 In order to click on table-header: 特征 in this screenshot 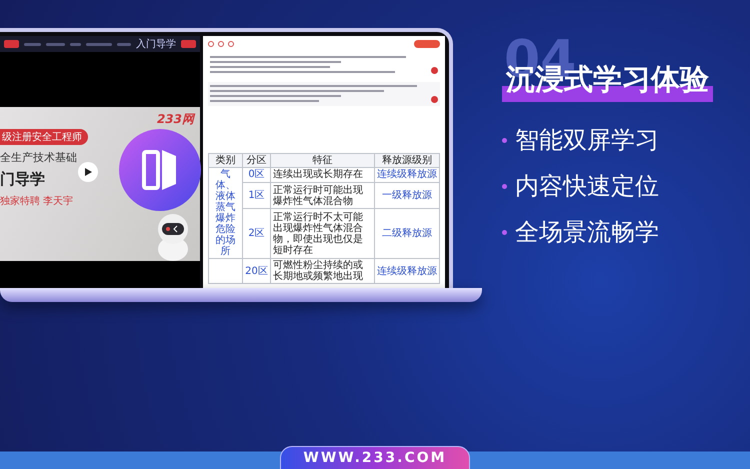, I will do `click(322, 161)`.